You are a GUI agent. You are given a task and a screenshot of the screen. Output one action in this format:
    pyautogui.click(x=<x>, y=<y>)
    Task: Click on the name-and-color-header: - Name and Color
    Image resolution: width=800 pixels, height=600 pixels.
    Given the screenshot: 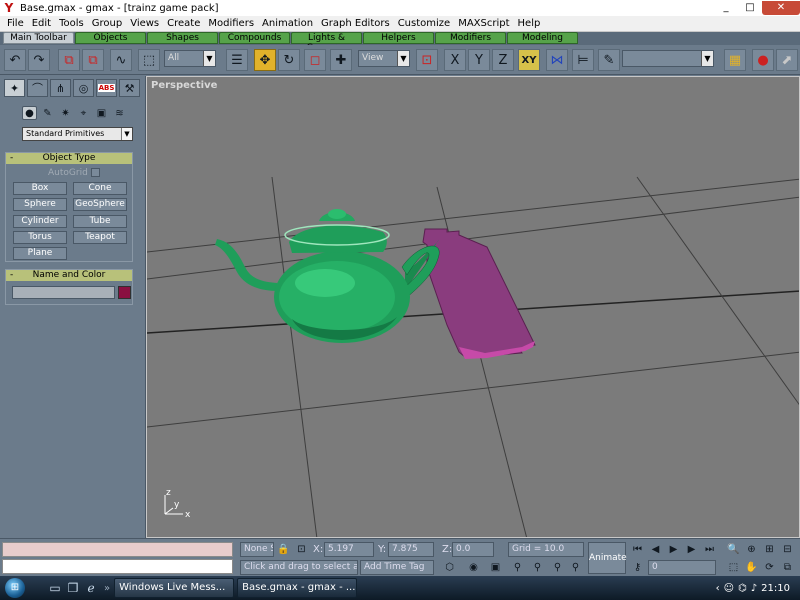 What is the action you would take?
    pyautogui.click(x=69, y=275)
    